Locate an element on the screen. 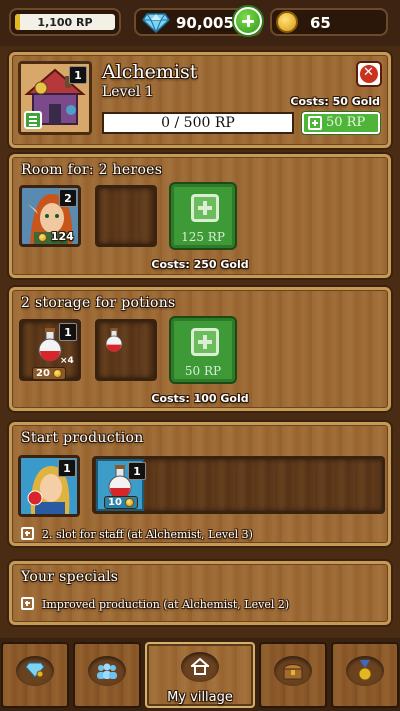  rp-label: 1,100 RP is located at coordinates (65, 22).